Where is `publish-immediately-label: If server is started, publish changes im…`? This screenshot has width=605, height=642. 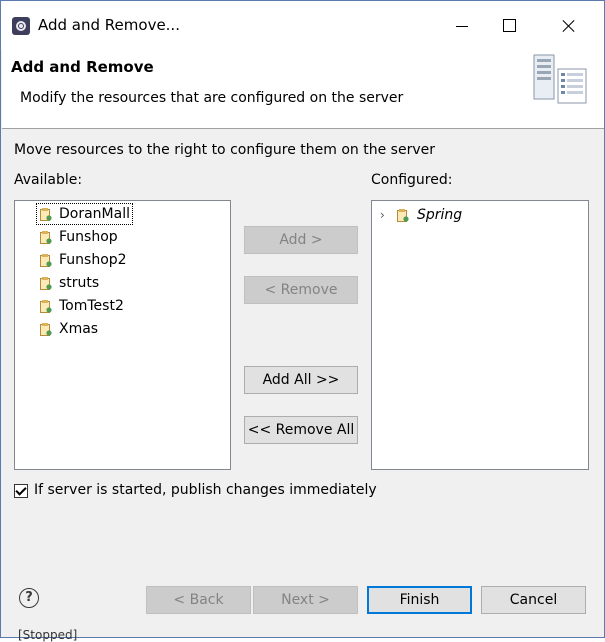 publish-immediately-label: If server is started, publish changes im… is located at coordinates (205, 490).